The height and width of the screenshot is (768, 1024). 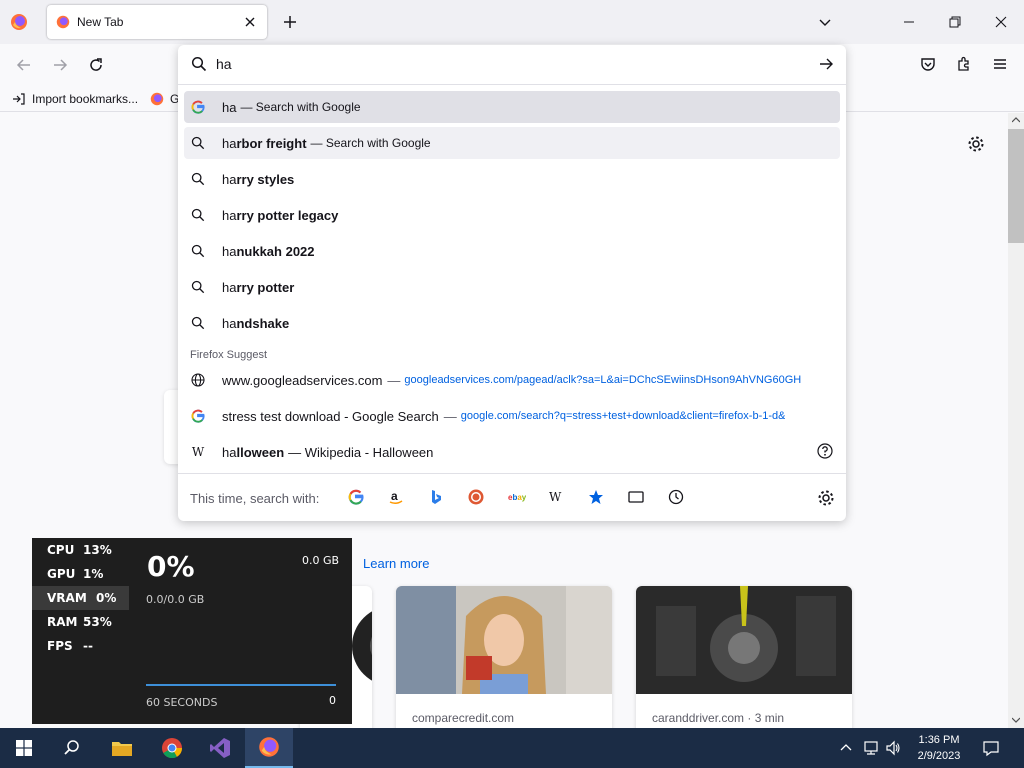 I want to click on perf-row: RAM 53%, so click(x=80, y=622).